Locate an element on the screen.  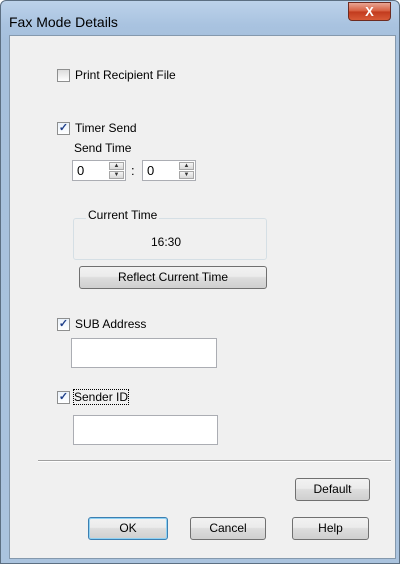
send-time-label: Send Time is located at coordinates (103, 148).